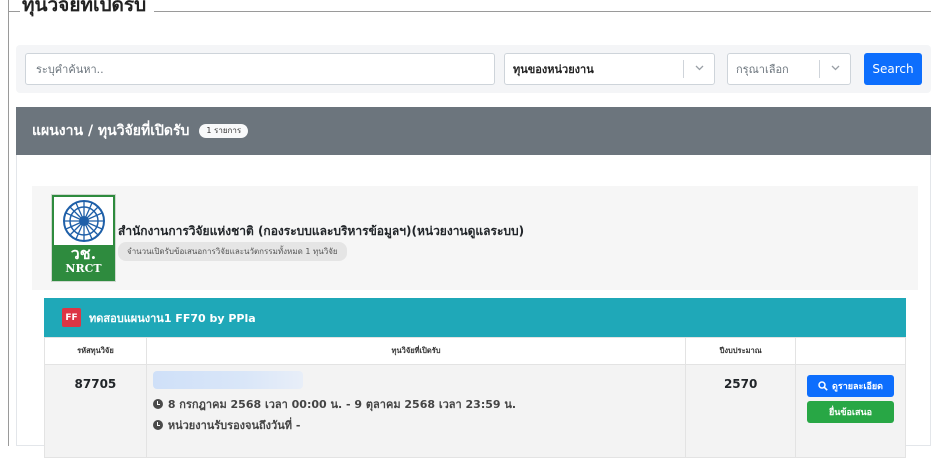  Describe the element at coordinates (609, 69) in the screenshot. I see `funding-source-select: ทุนของหน่วยงาน` at that location.